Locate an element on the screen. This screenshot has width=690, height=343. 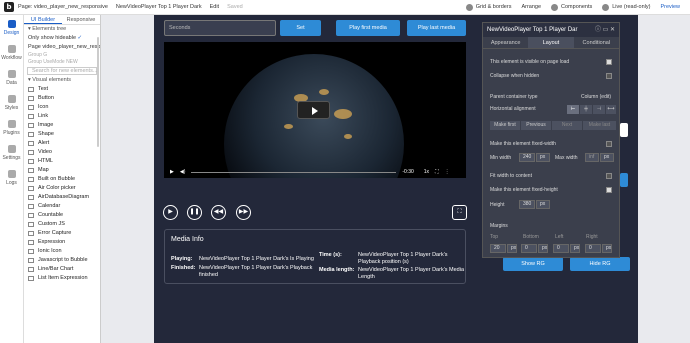
bubble-logo: b is located at coordinates (9, 7).